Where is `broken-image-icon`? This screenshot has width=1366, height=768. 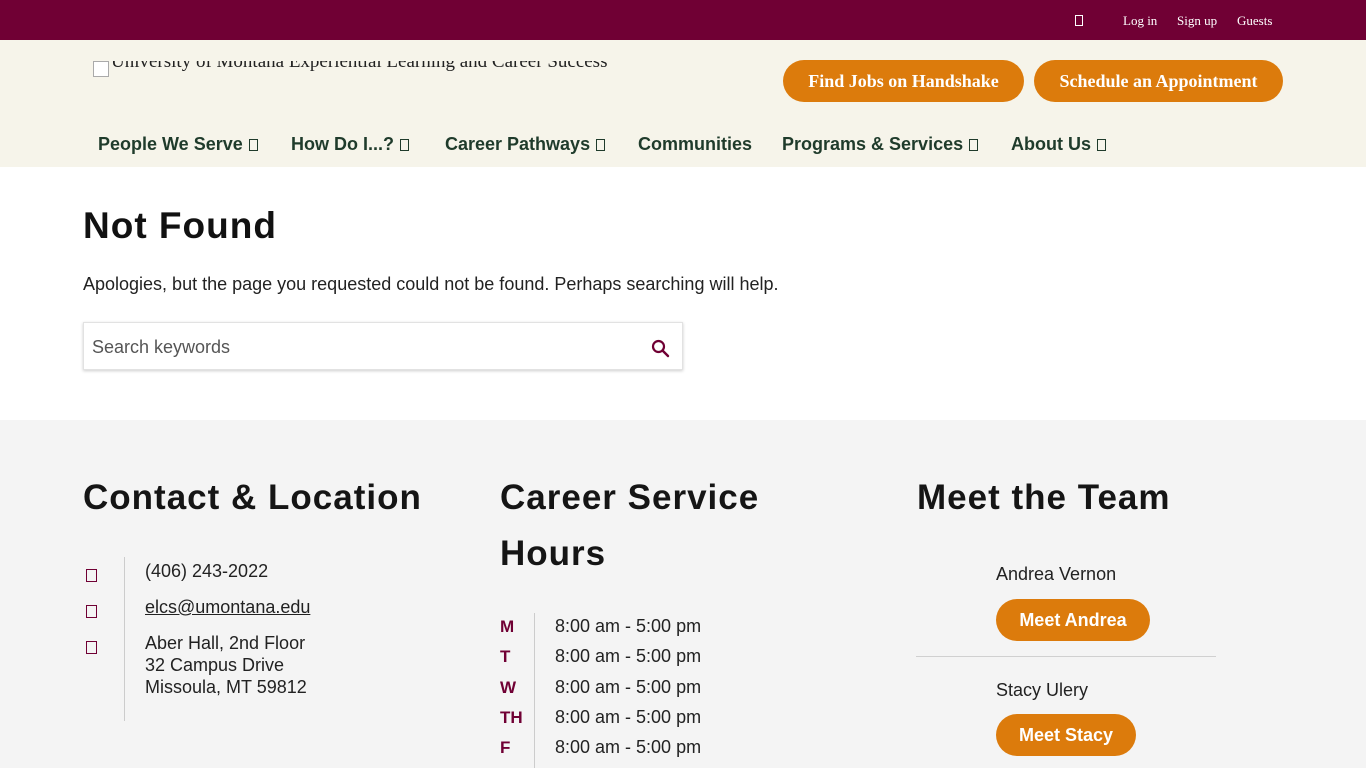 broken-image-icon is located at coordinates (101, 69).